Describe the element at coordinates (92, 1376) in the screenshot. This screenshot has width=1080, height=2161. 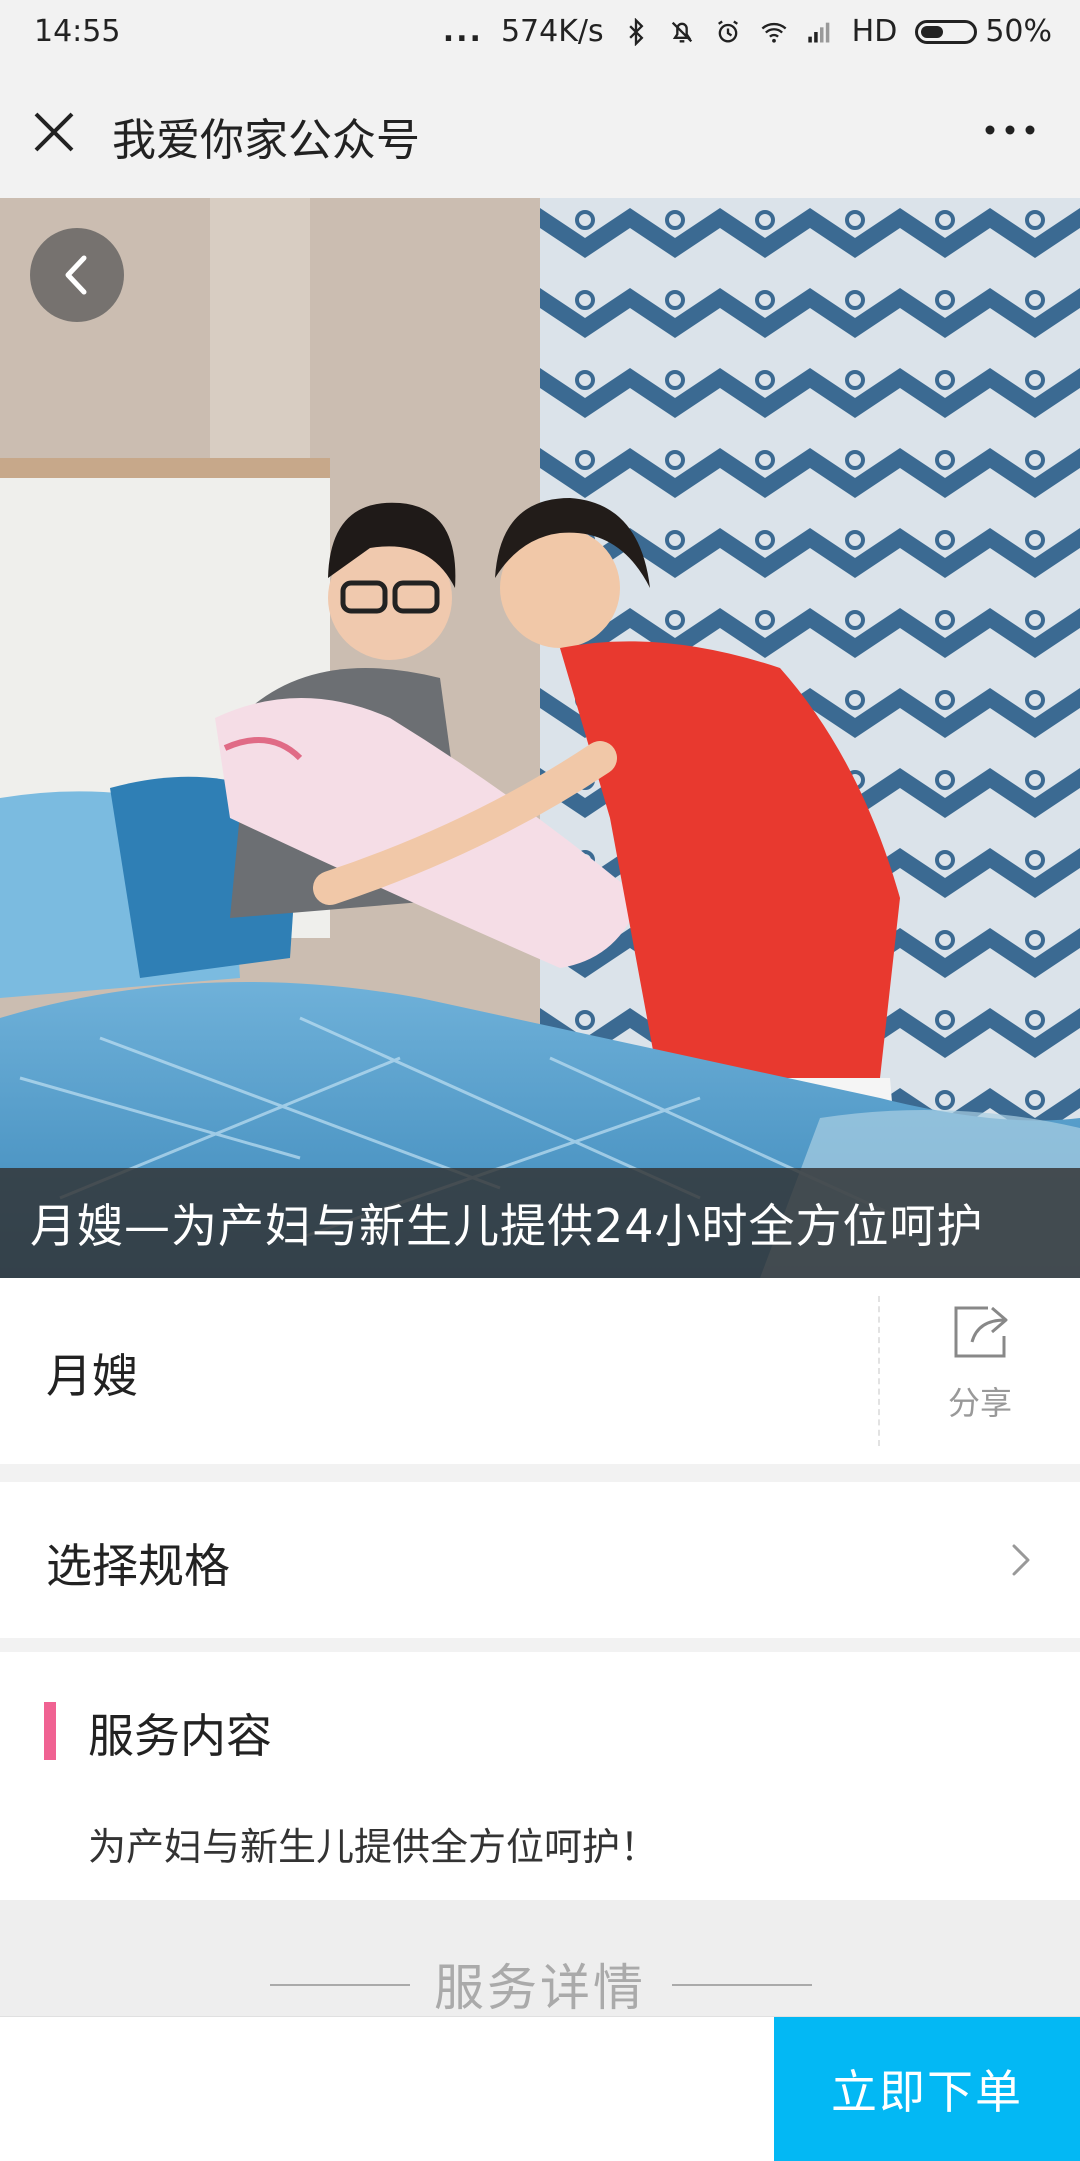
I see `product-name: 月嫂` at that location.